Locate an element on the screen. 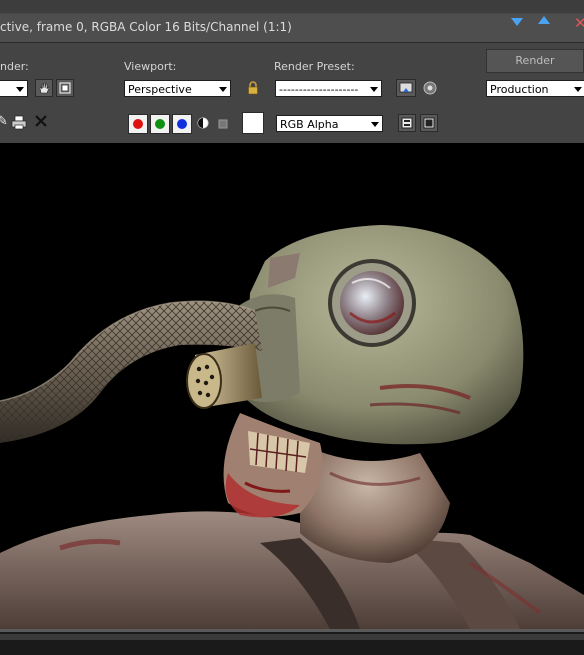 Image resolution: width=584 pixels, height=655 pixels. toggle-ui-icon is located at coordinates (407, 123).